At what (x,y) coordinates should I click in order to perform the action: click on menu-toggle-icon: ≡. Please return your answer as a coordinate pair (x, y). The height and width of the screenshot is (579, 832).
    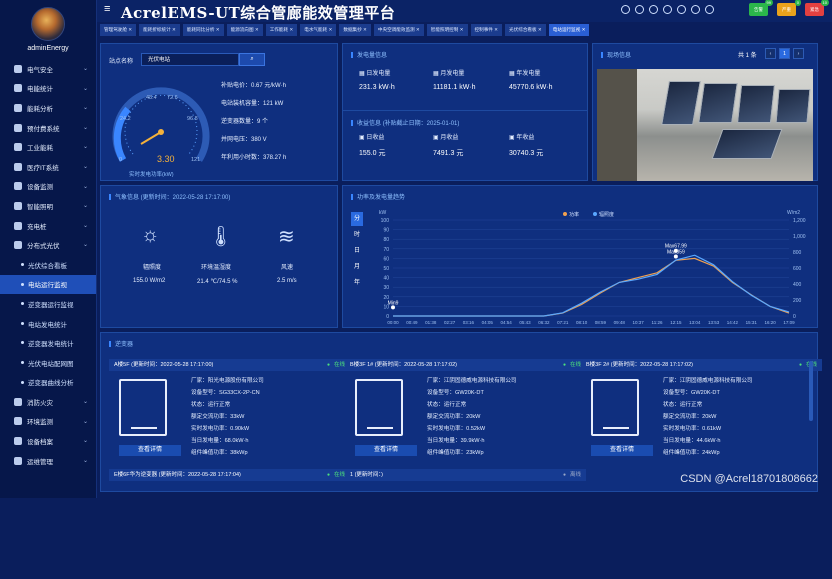
    Looking at the image, I should click on (107, 9).